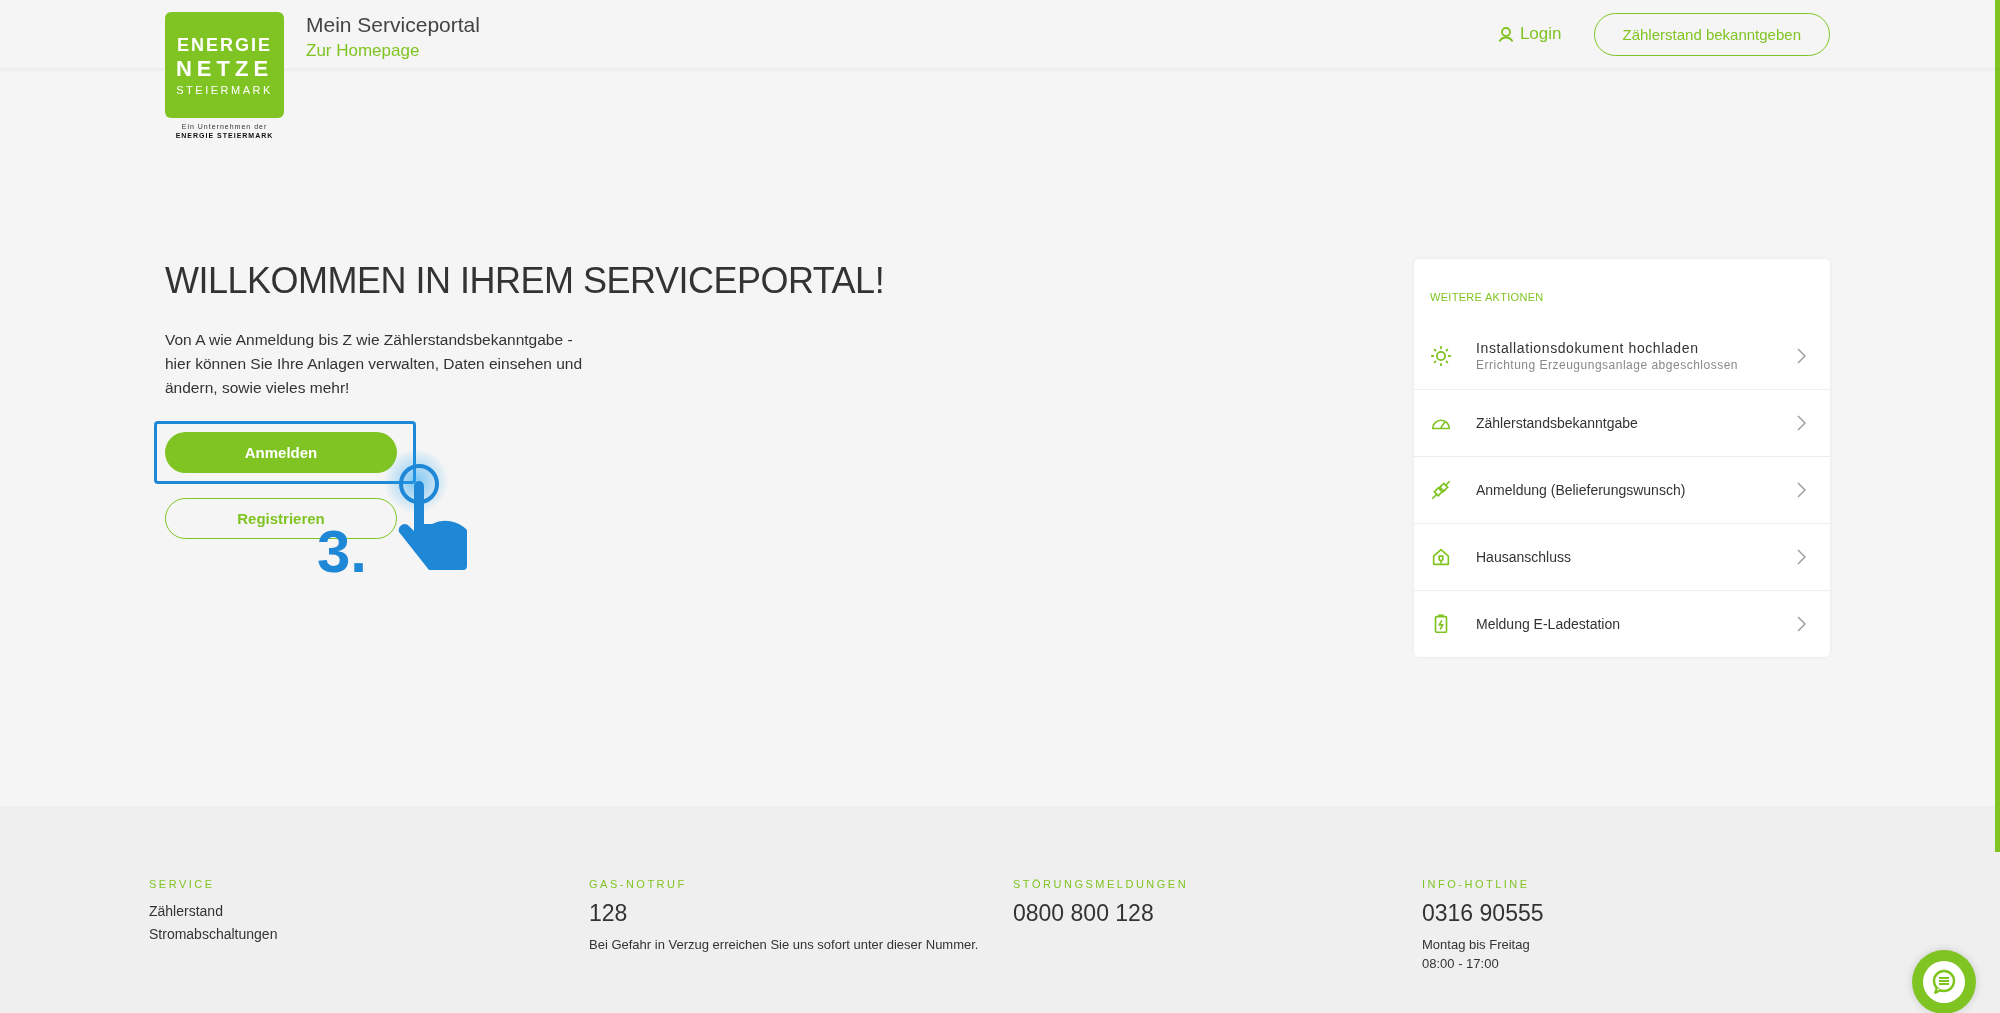 The image size is (2000, 1013). I want to click on phone-number: 0316 90555, so click(1483, 913).